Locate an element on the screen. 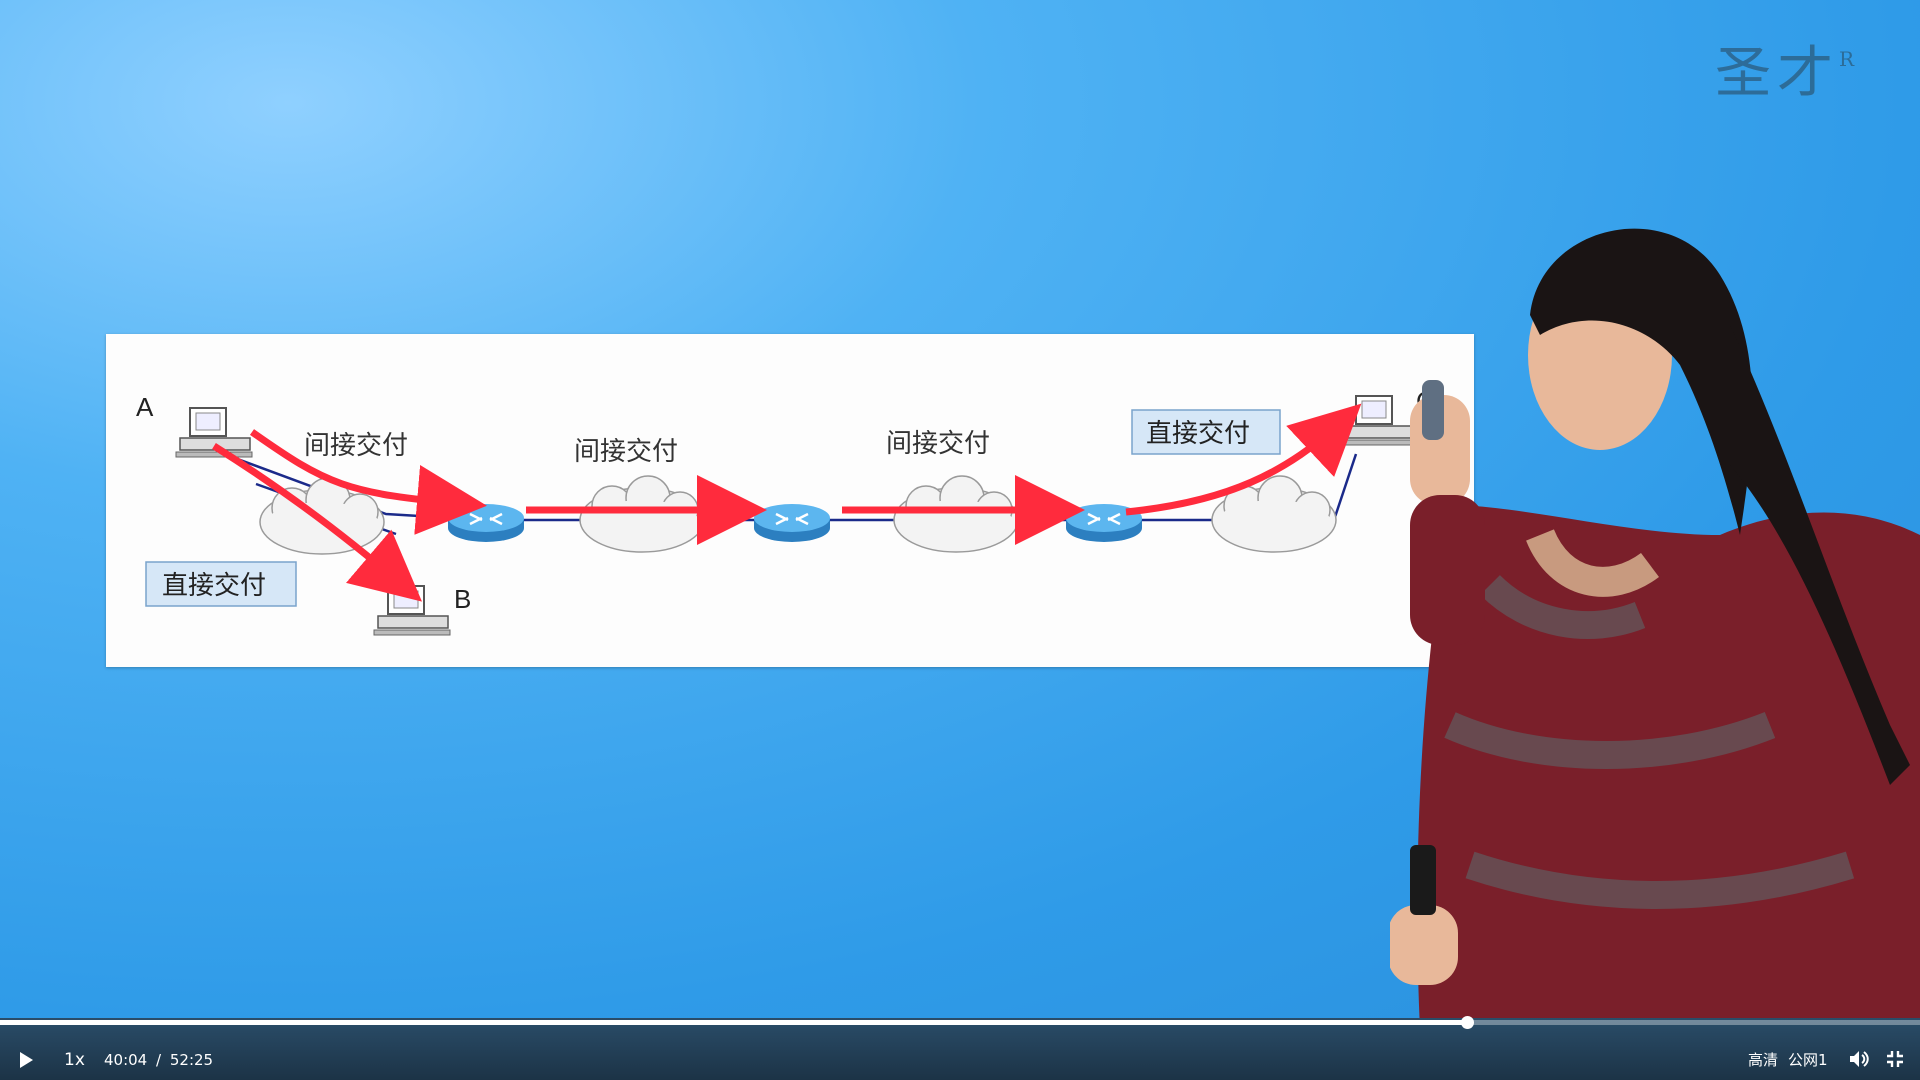 This screenshot has width=1920, height=1080. quality-button: 高清 is located at coordinates (1763, 1060).